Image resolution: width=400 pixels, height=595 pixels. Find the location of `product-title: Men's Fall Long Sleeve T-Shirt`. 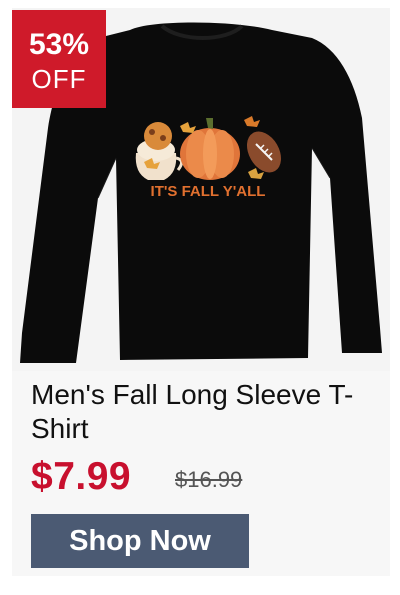

product-title: Men's Fall Long Sleeve T-Shirt is located at coordinates (201, 412).